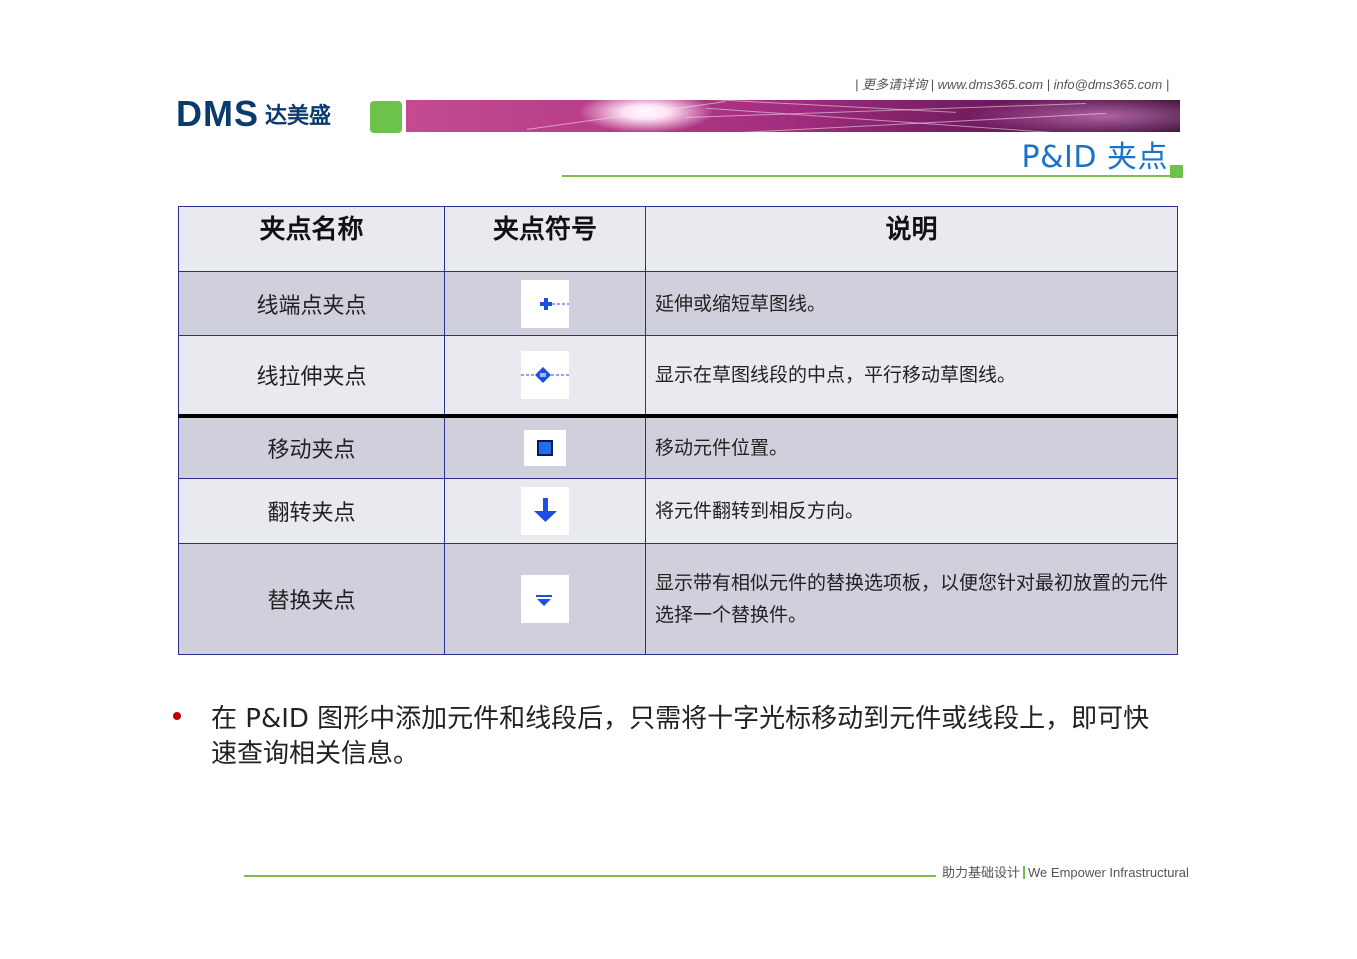 The height and width of the screenshot is (959, 1357). What do you see at coordinates (911, 376) in the screenshot?
I see `grip-description: 显示在草图线段的中点，平行移动草图线。` at bounding box center [911, 376].